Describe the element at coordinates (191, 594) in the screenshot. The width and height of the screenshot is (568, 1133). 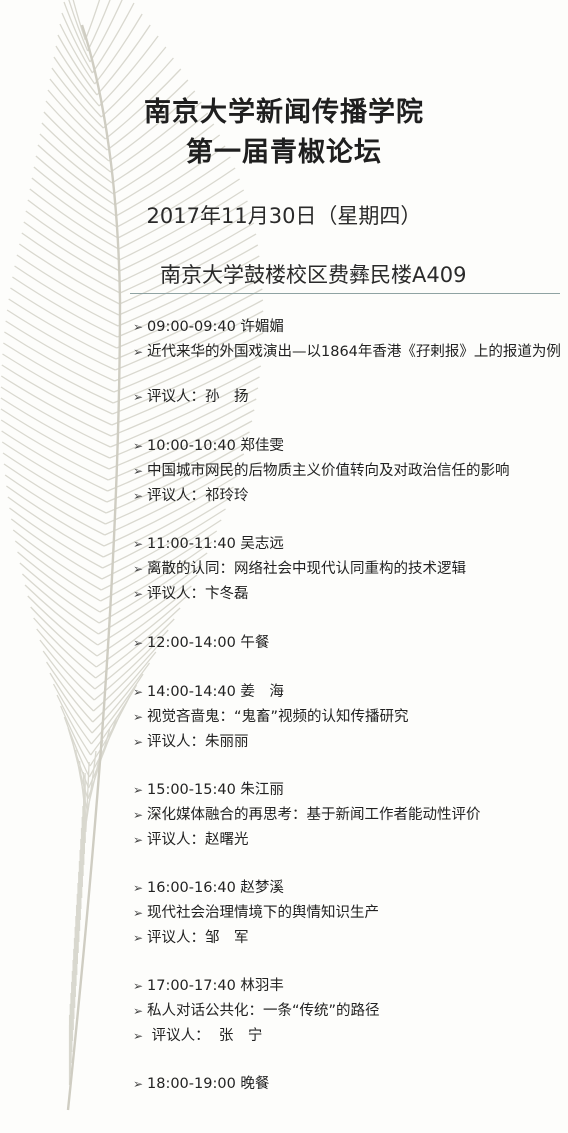
I see `session-reviewer: ➢ 评议人：卞冬磊` at that location.